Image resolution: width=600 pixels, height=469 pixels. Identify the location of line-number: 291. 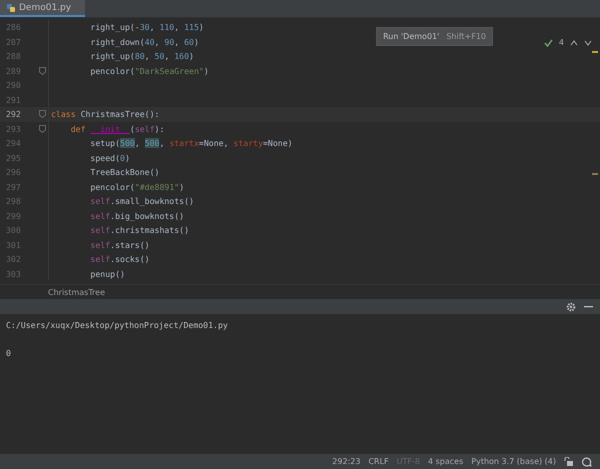
(13, 99).